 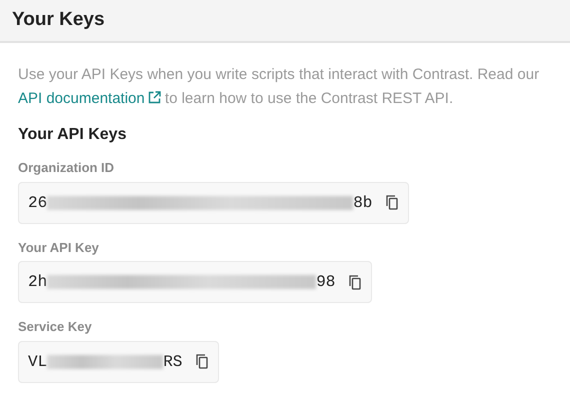 What do you see at coordinates (55, 327) in the screenshot?
I see `field-label: Service Key` at bounding box center [55, 327].